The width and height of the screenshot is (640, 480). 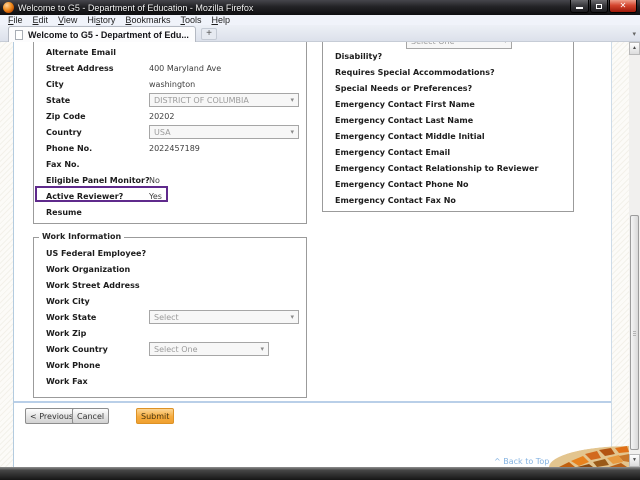 I want to click on menu-label-part: ile, so click(x=18, y=20).